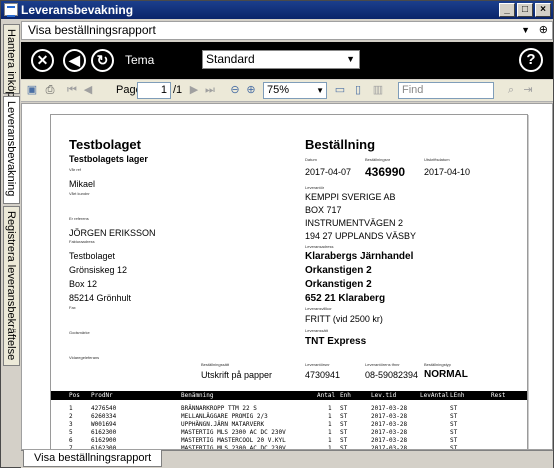 The height and width of the screenshot is (468, 554). What do you see at coordinates (102, 395) in the screenshot?
I see `column-header: ProdNr` at bounding box center [102, 395].